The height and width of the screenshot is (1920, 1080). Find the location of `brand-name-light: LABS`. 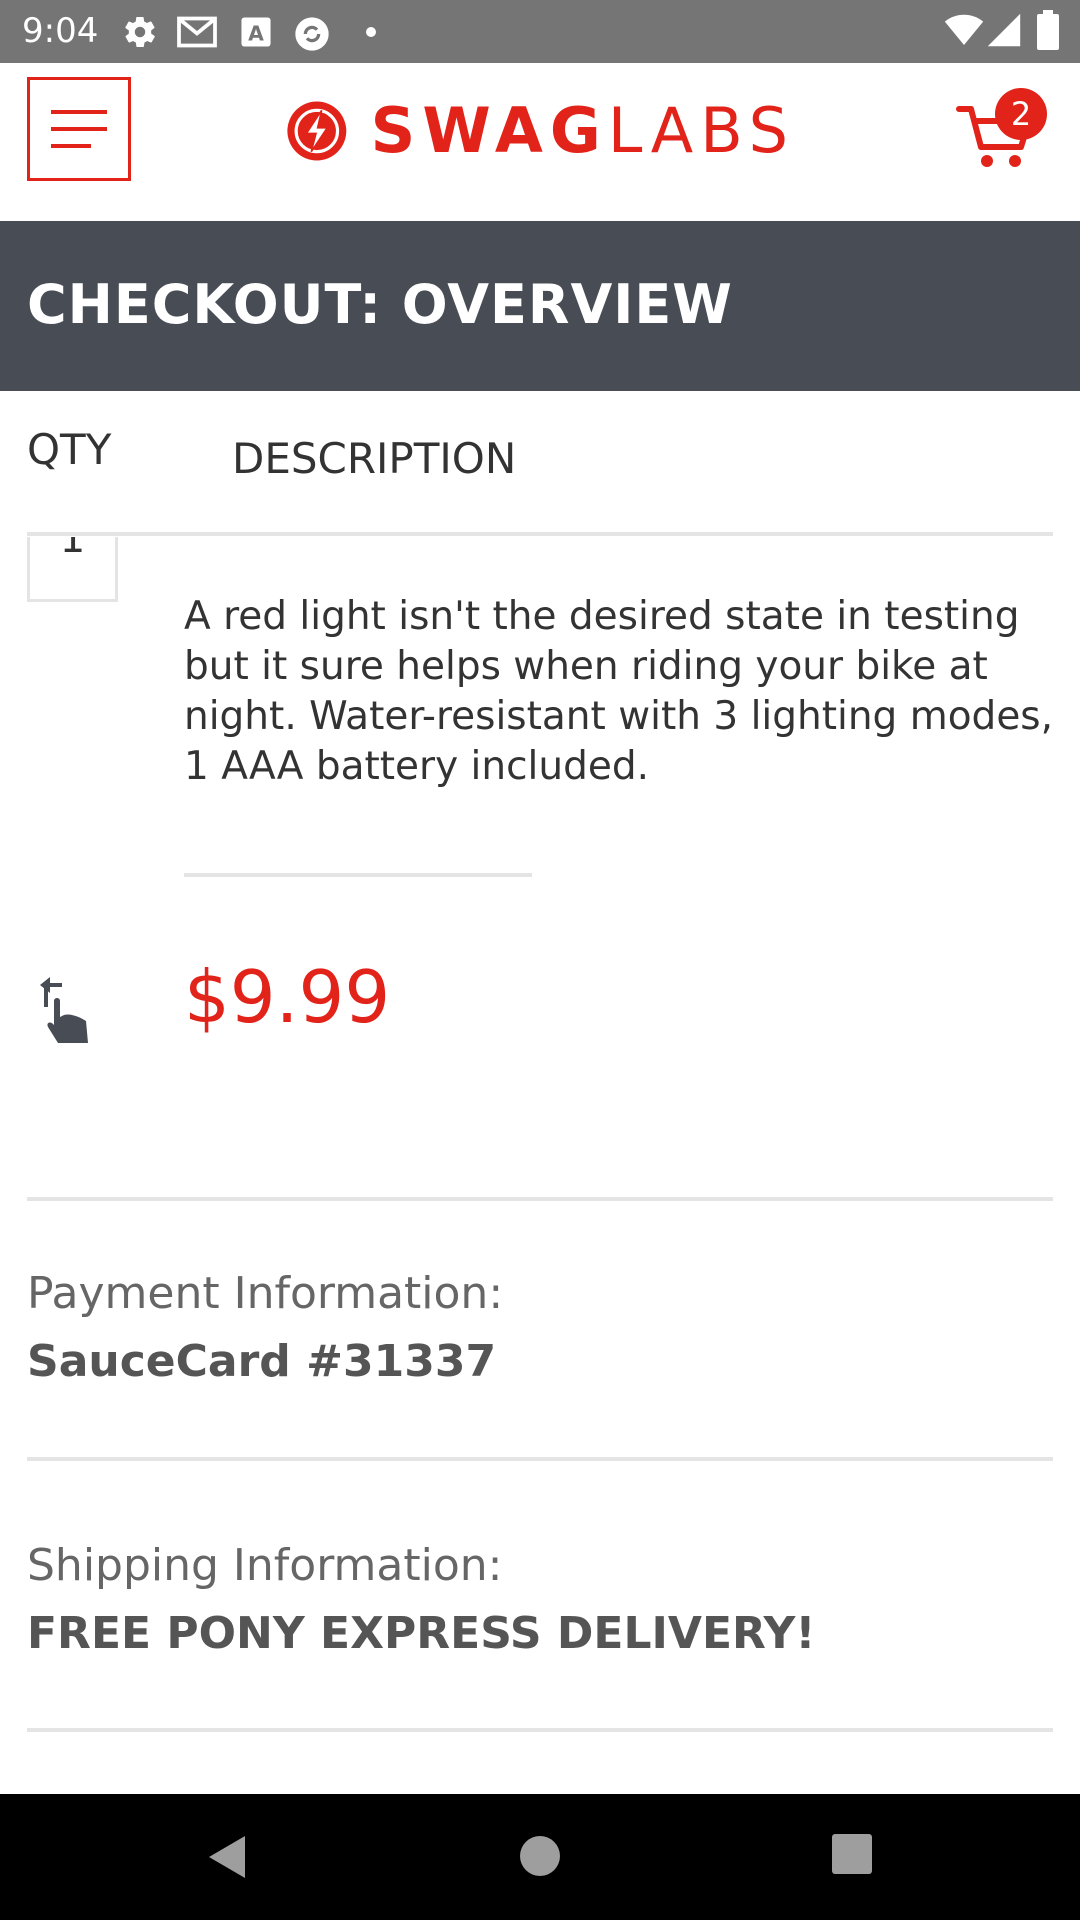

brand-name-light: LABS is located at coordinates (701, 130).